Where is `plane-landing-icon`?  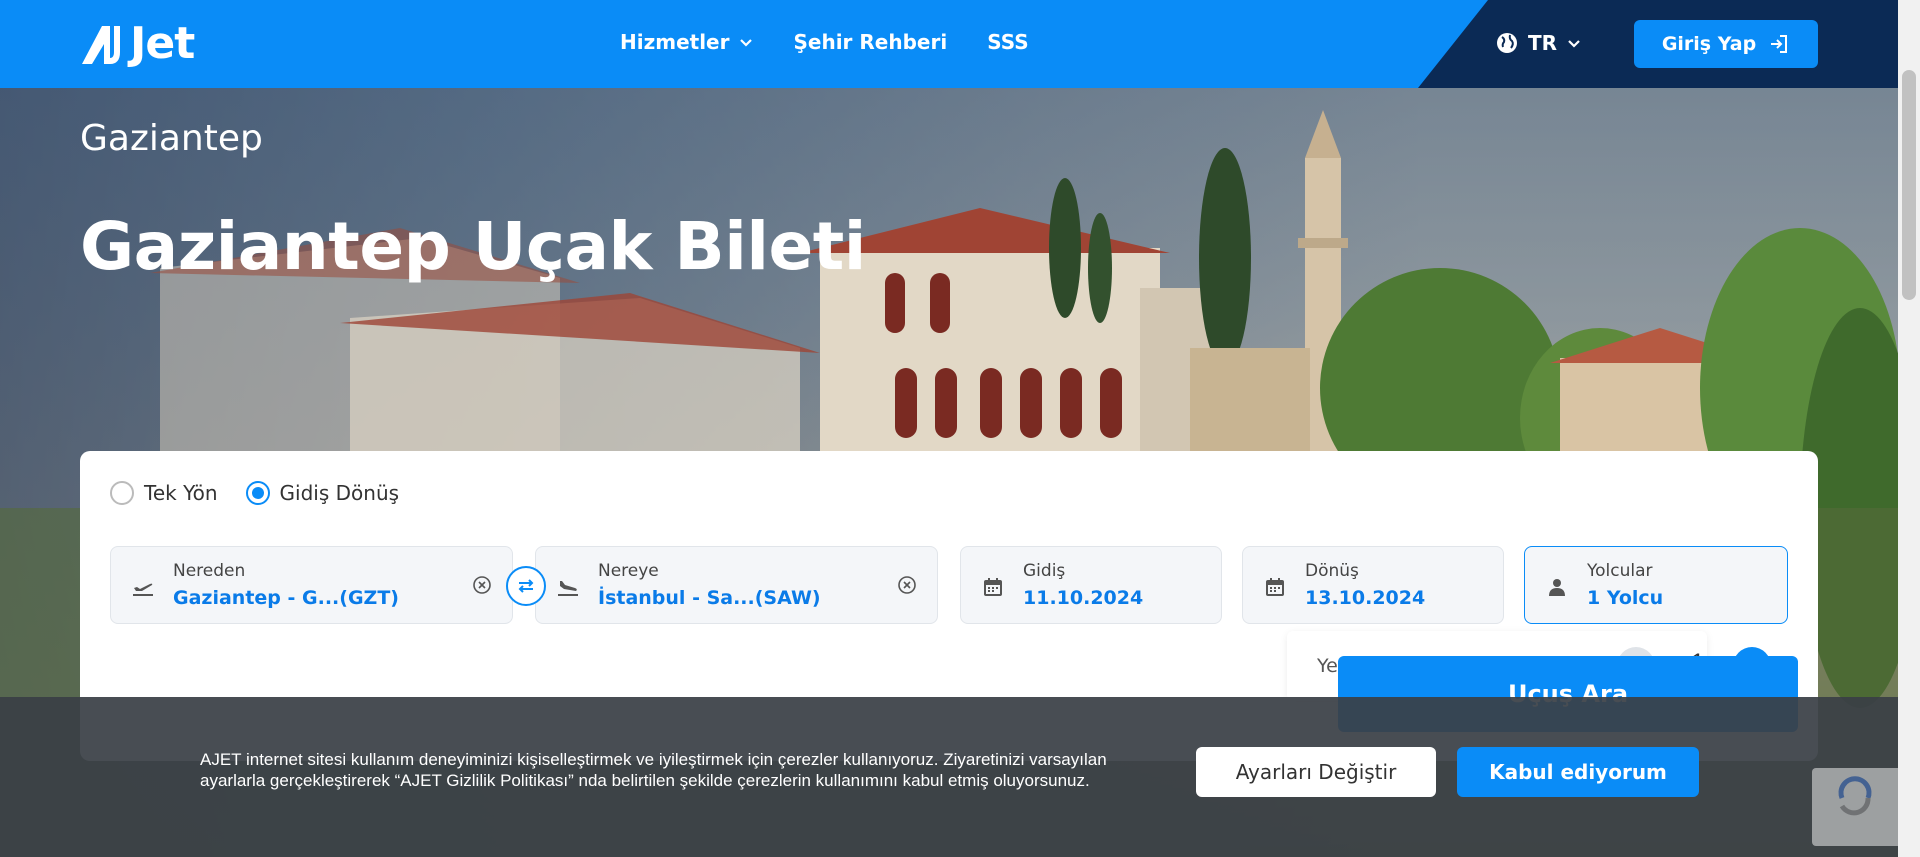
plane-landing-icon is located at coordinates (568, 588).